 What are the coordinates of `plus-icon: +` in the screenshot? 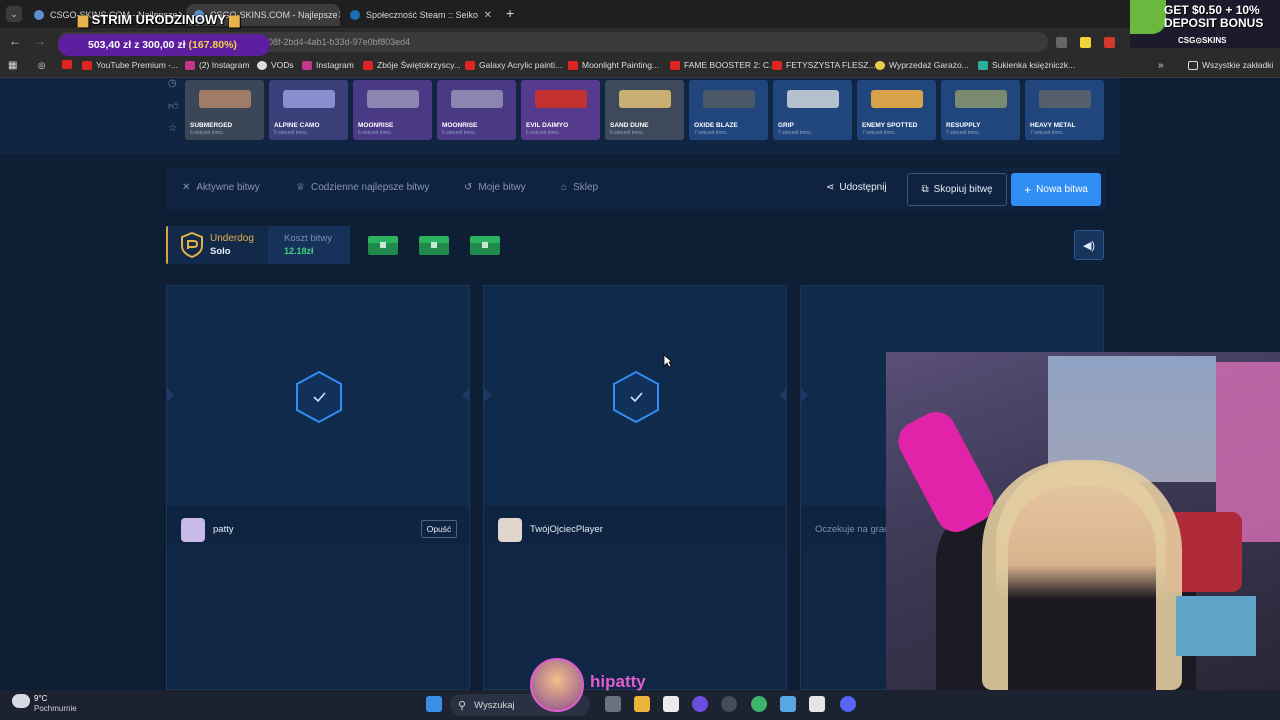 It's located at (1028, 189).